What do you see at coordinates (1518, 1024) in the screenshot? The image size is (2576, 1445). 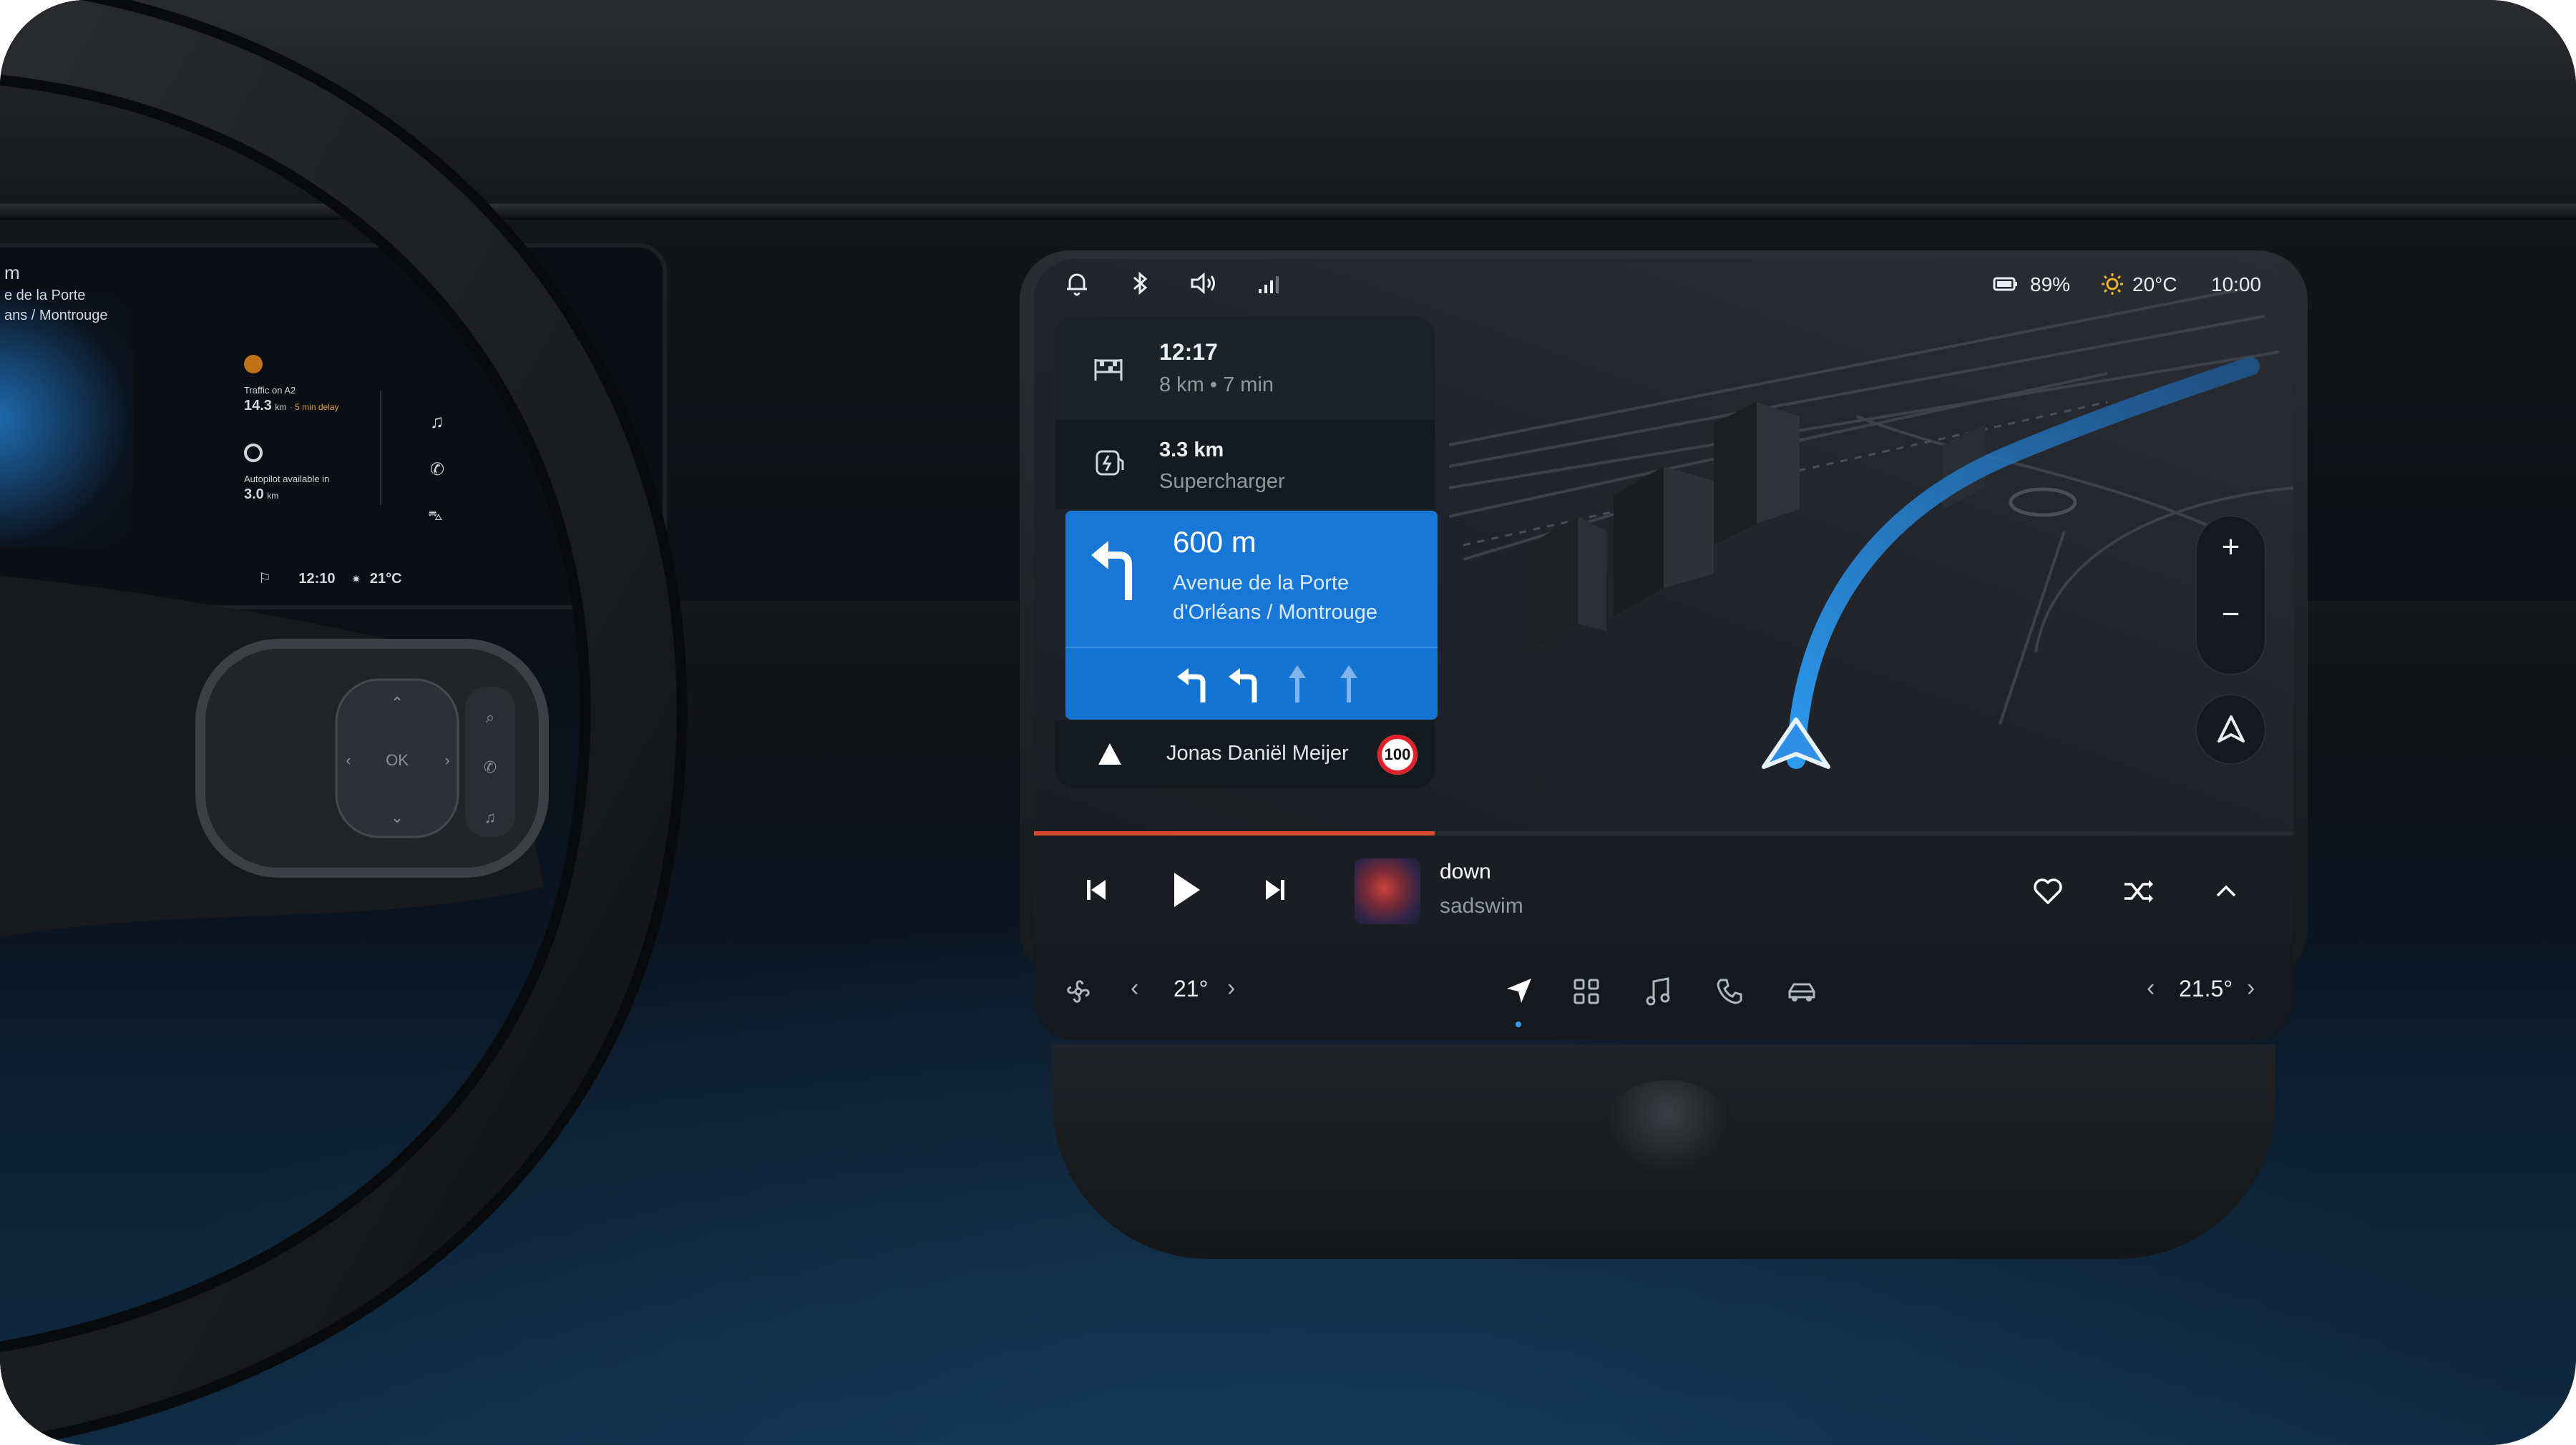 I see `active-indicator` at bounding box center [1518, 1024].